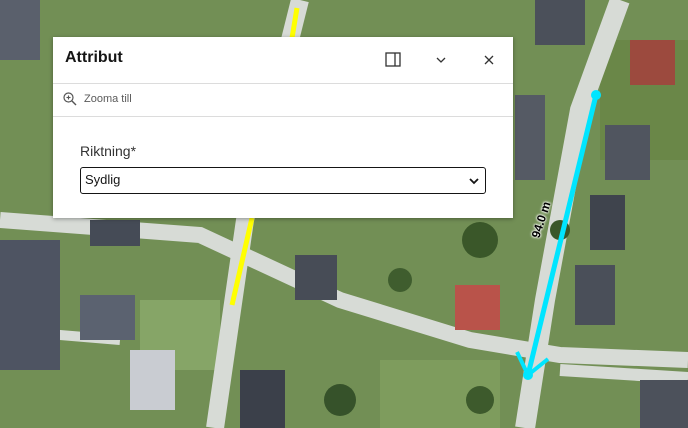 This screenshot has width=688, height=428. I want to click on riktning-label: Riktning*, so click(108, 151).